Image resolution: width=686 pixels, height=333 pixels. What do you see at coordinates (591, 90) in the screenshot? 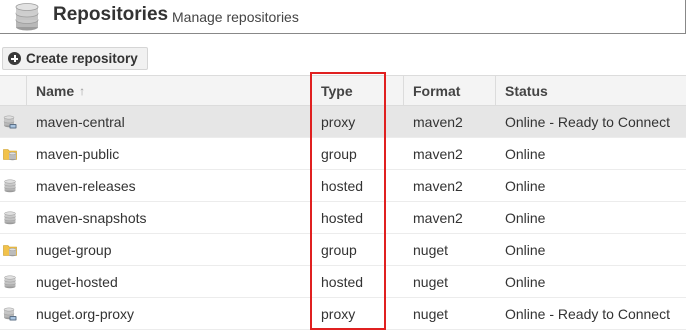
I see `column-header-status: Status` at bounding box center [591, 90].